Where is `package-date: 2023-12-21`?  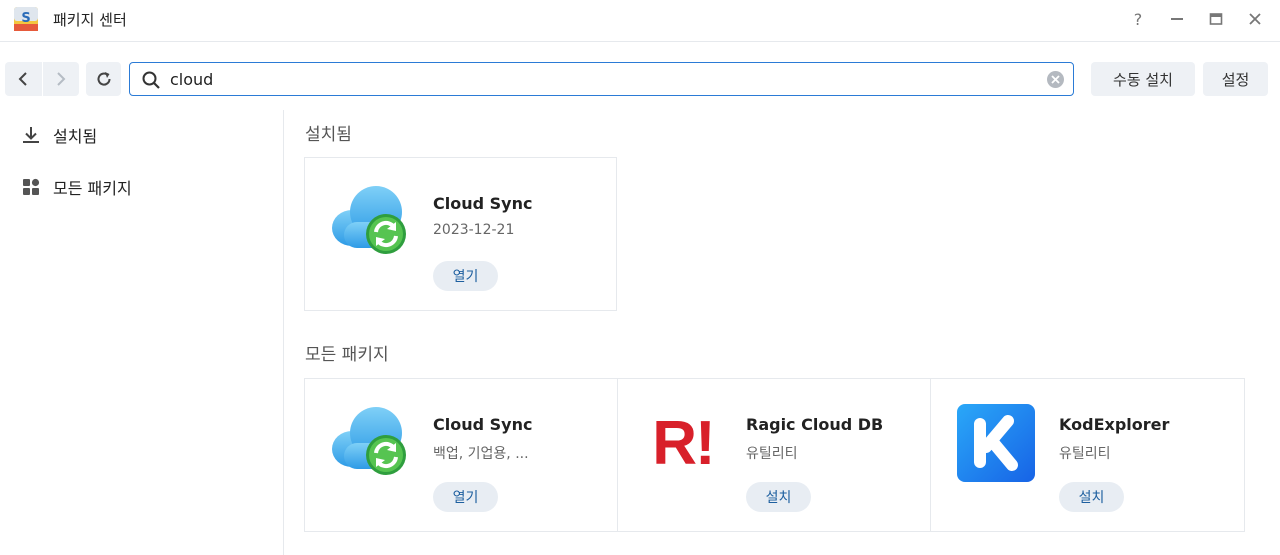 package-date: 2023-12-21 is located at coordinates (474, 230).